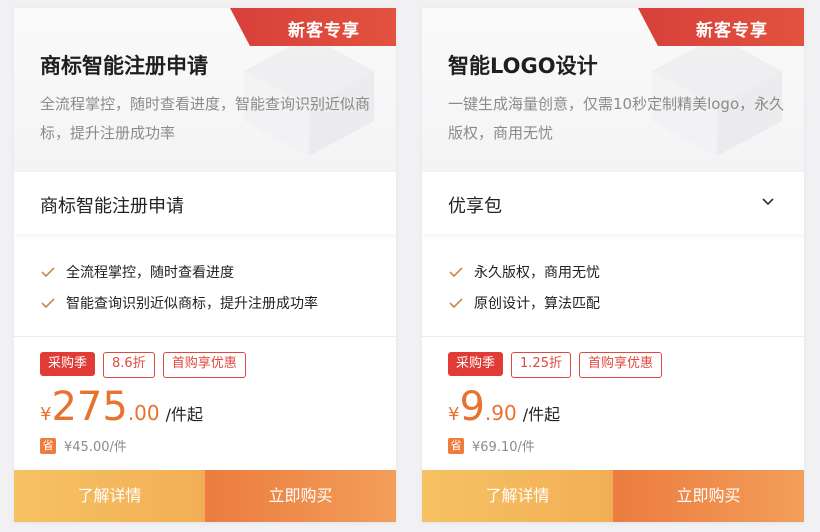 Image resolution: width=820 pixels, height=532 pixels. I want to click on package-select-value: 优享包, so click(475, 206).